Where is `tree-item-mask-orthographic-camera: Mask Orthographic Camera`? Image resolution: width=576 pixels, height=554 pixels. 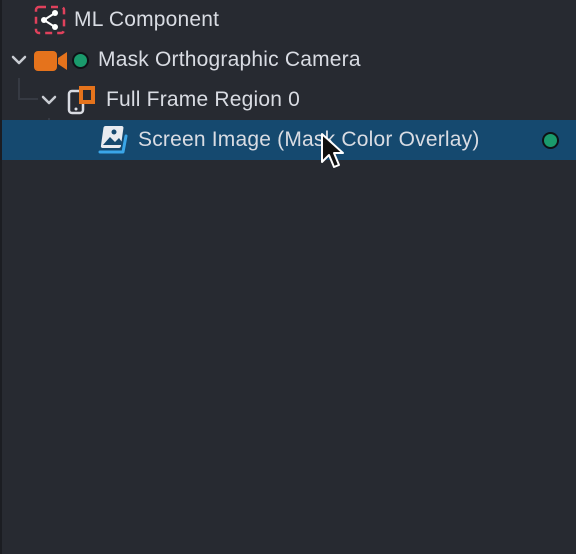
tree-item-mask-orthographic-camera: Mask Orthographic Camera is located at coordinates (289, 60).